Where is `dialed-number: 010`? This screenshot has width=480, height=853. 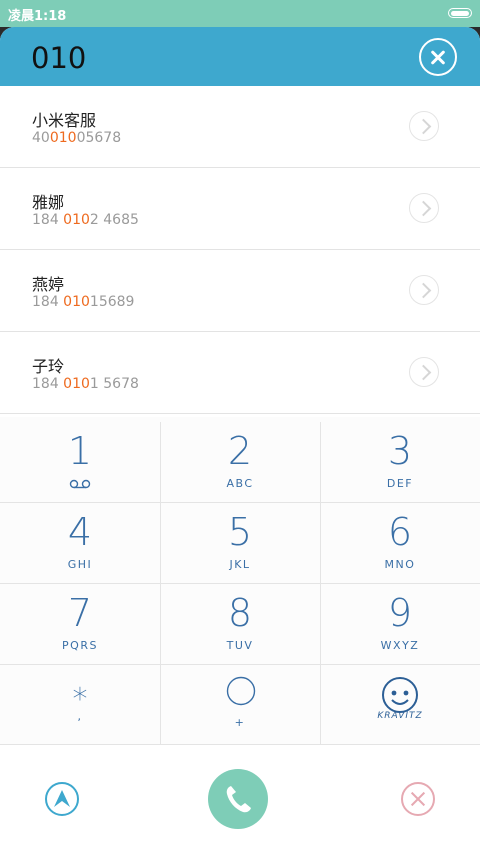
dialed-number: 010 is located at coordinates (59, 58).